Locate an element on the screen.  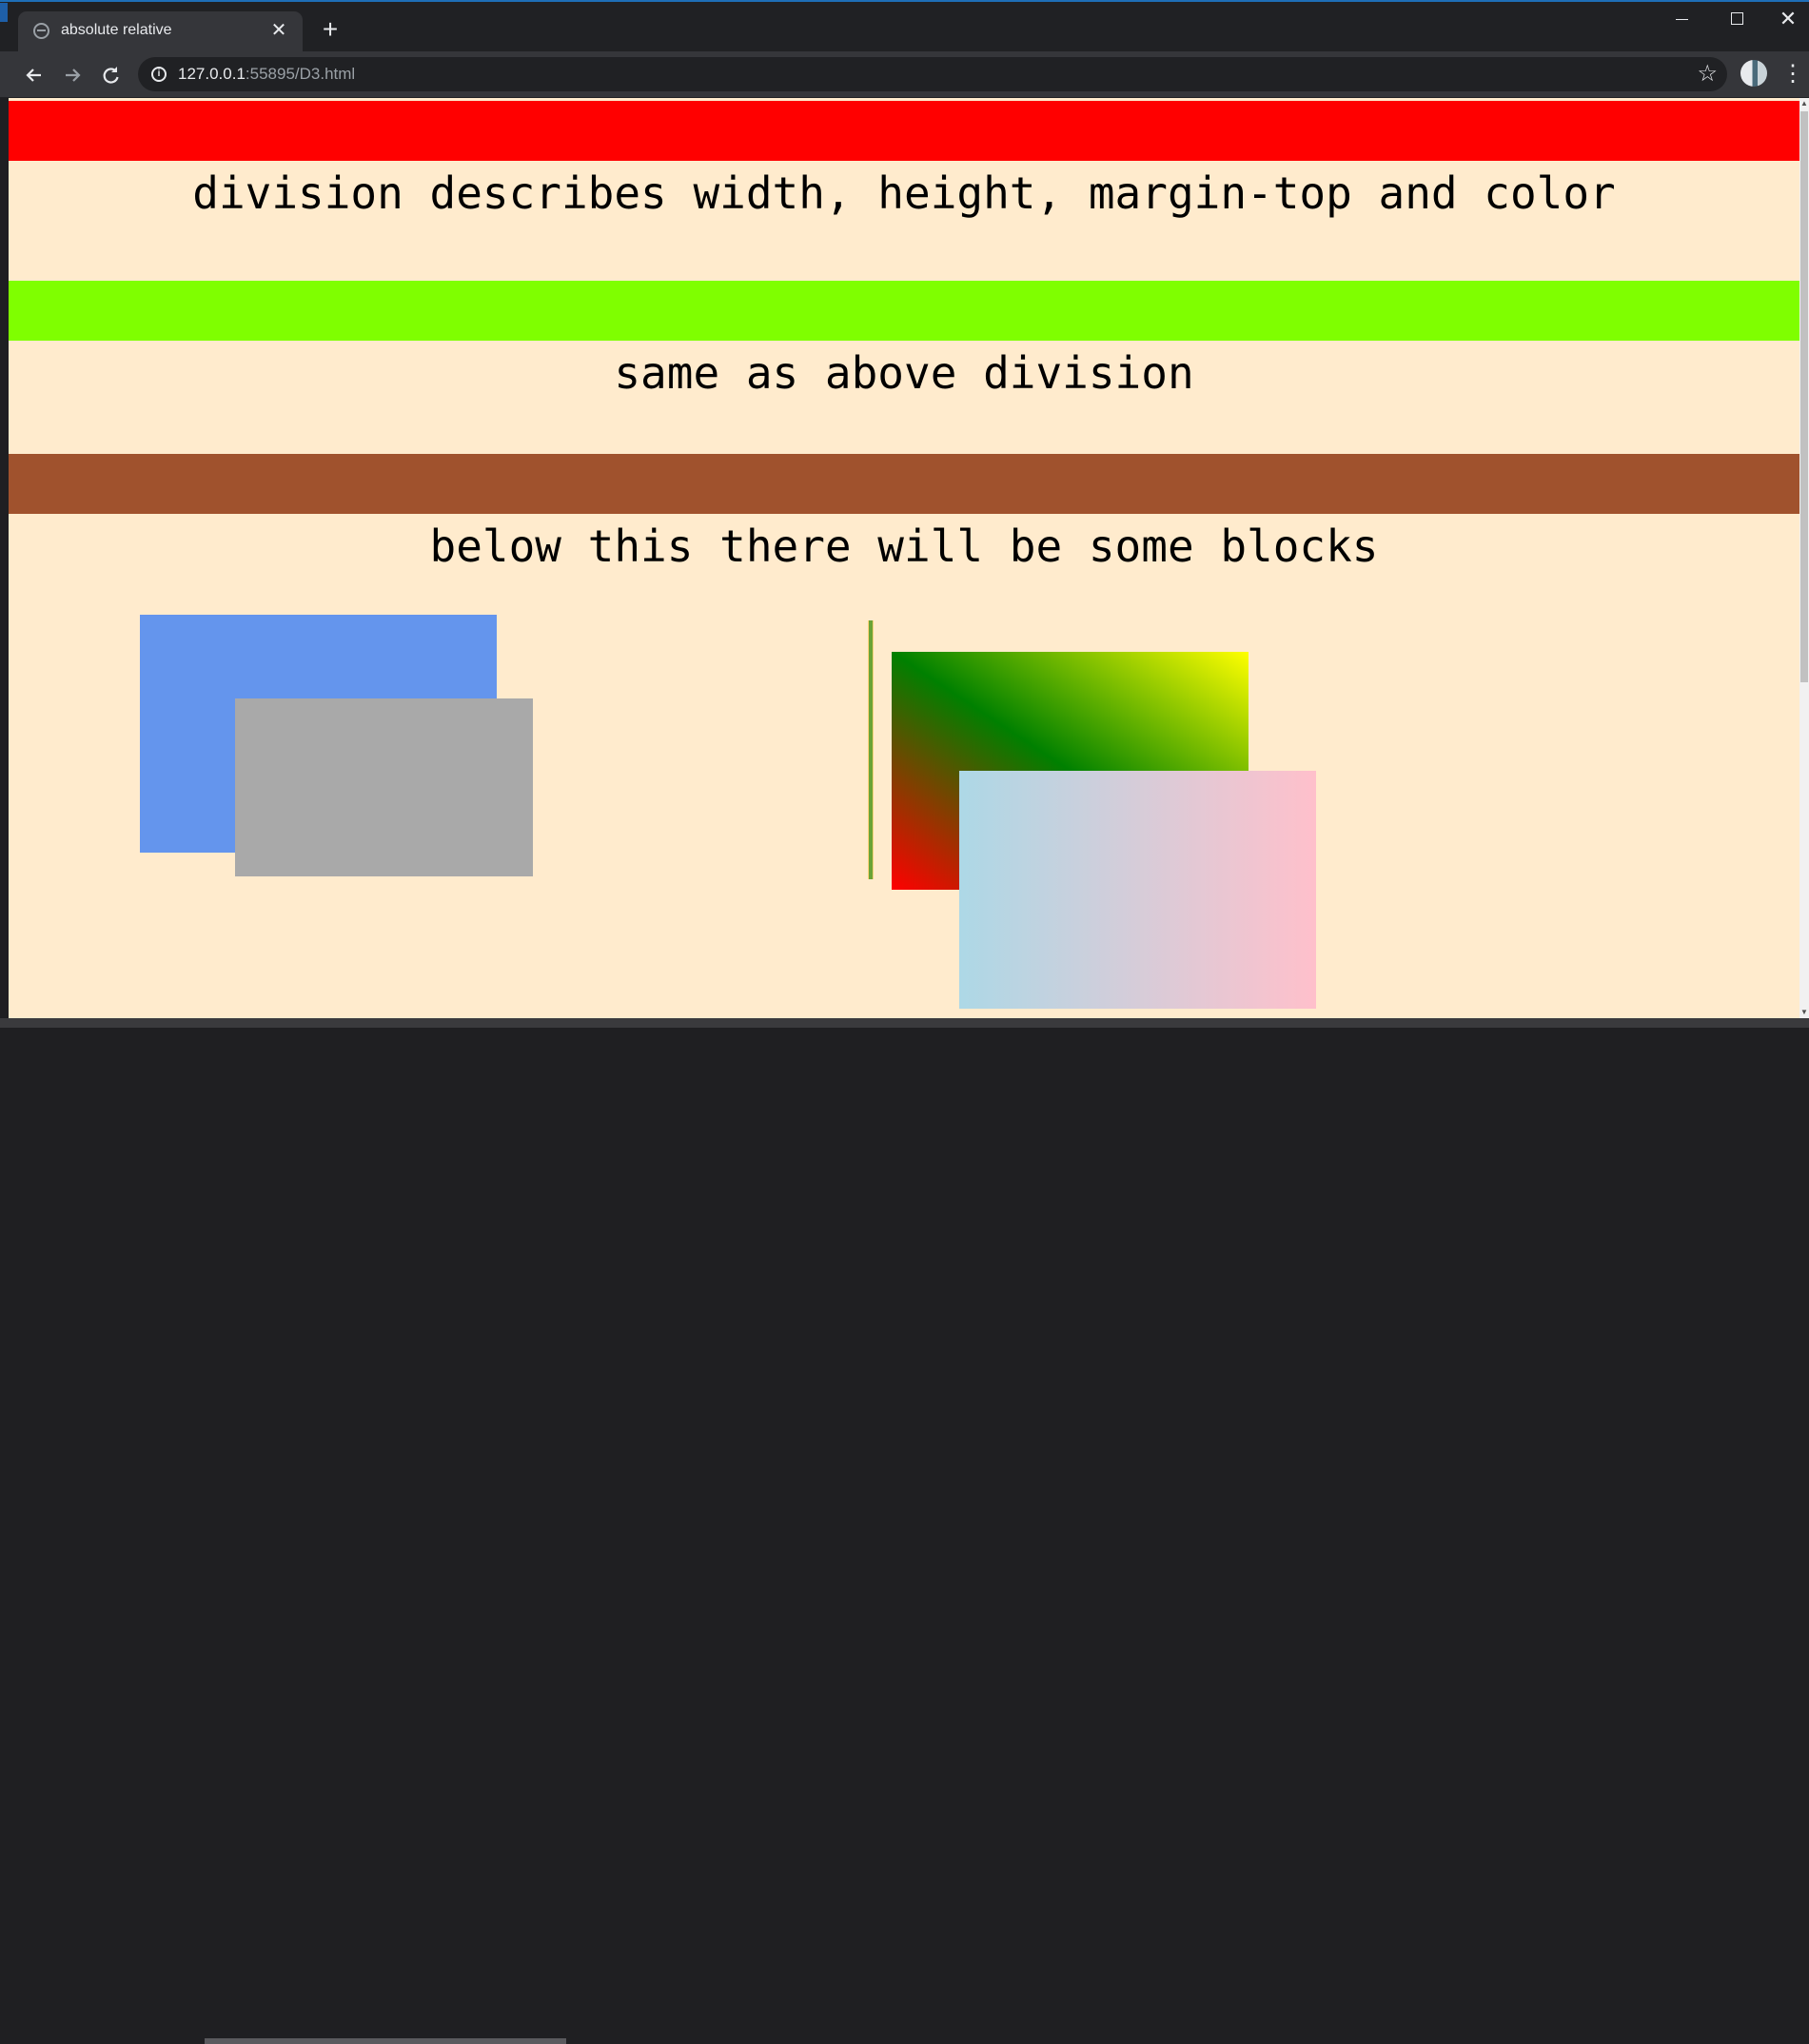
url-text: 127.0.0.1:55895/D3.html is located at coordinates (266, 75).